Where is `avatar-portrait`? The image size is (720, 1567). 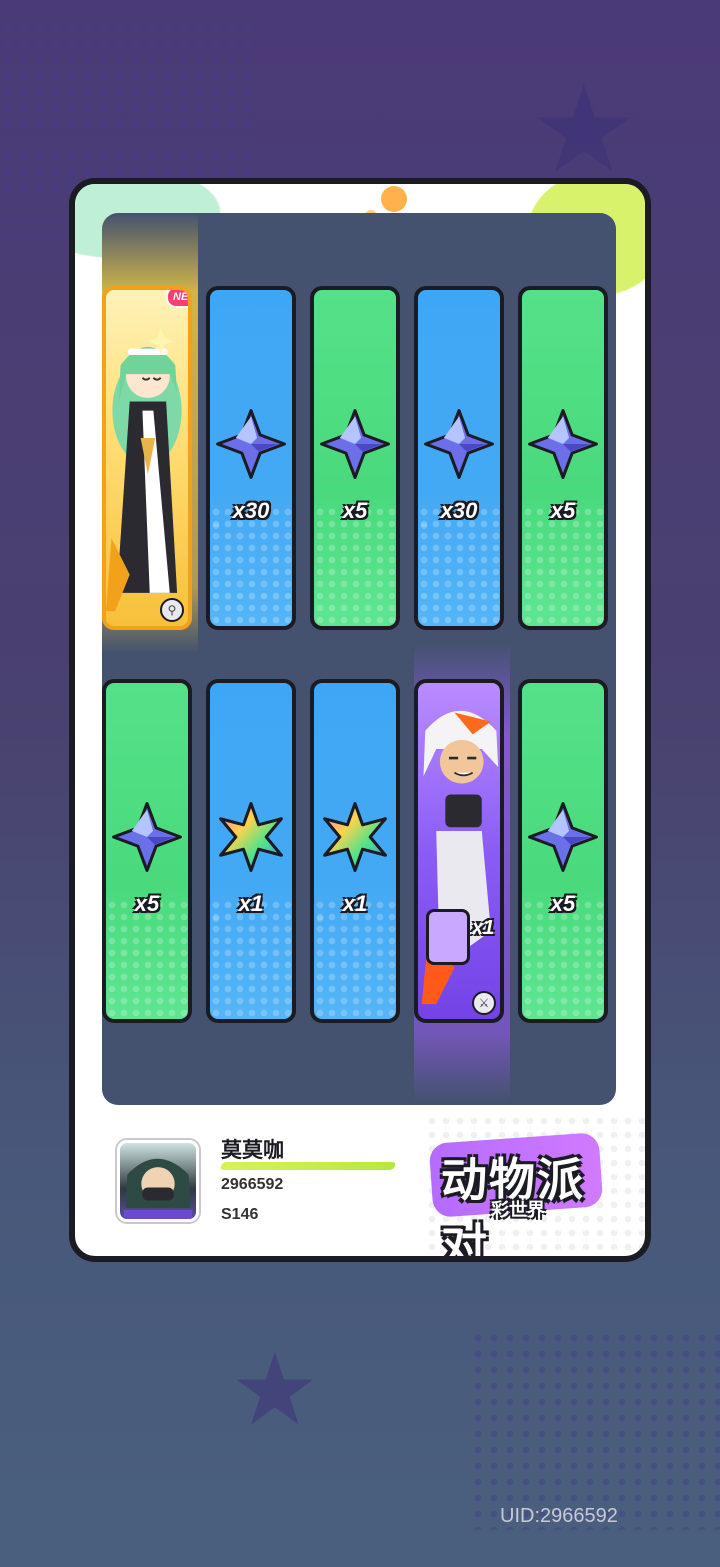
avatar-portrait is located at coordinates (158, 1188).